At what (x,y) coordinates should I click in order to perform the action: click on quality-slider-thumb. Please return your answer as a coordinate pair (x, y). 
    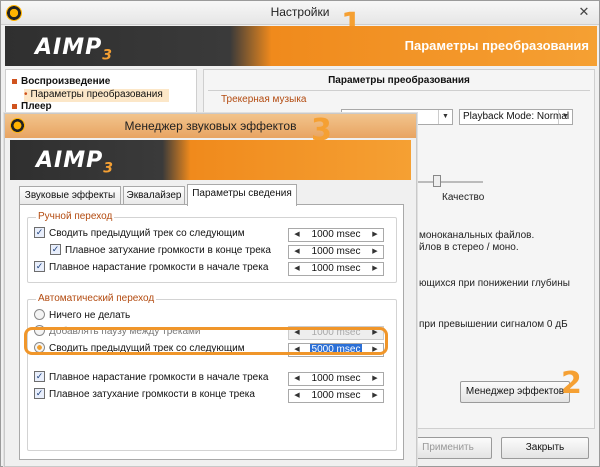
    Looking at the image, I should click on (437, 181).